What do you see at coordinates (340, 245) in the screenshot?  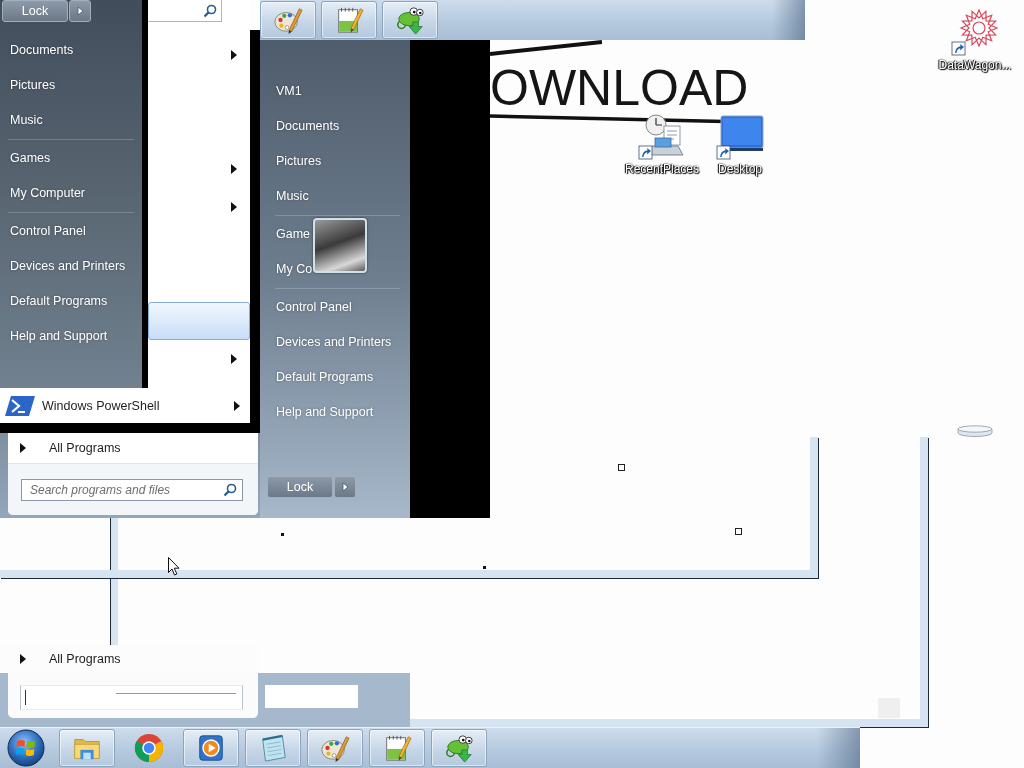 I see `user-picture-placeholder` at bounding box center [340, 245].